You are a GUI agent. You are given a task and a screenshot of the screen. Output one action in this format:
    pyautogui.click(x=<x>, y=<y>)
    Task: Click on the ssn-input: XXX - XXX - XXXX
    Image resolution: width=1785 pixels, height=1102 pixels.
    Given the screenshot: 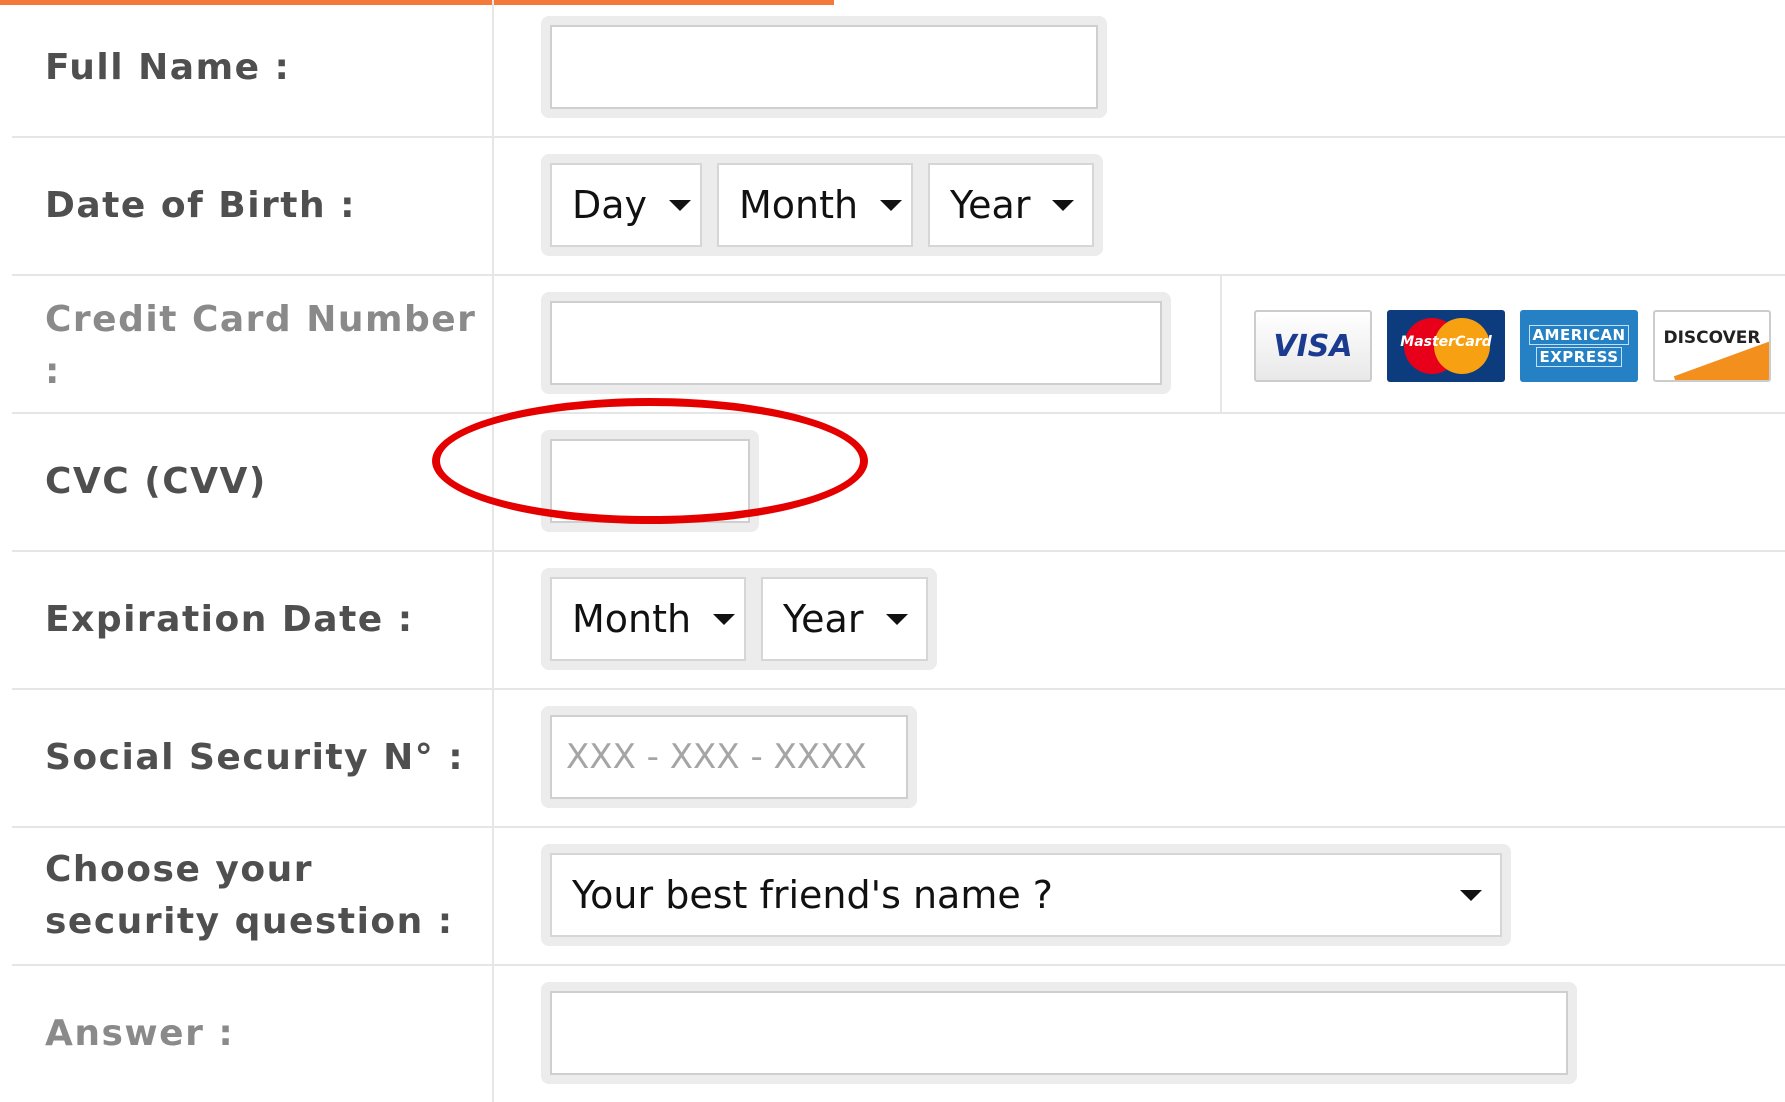 What is the action you would take?
    pyautogui.click(x=729, y=757)
    